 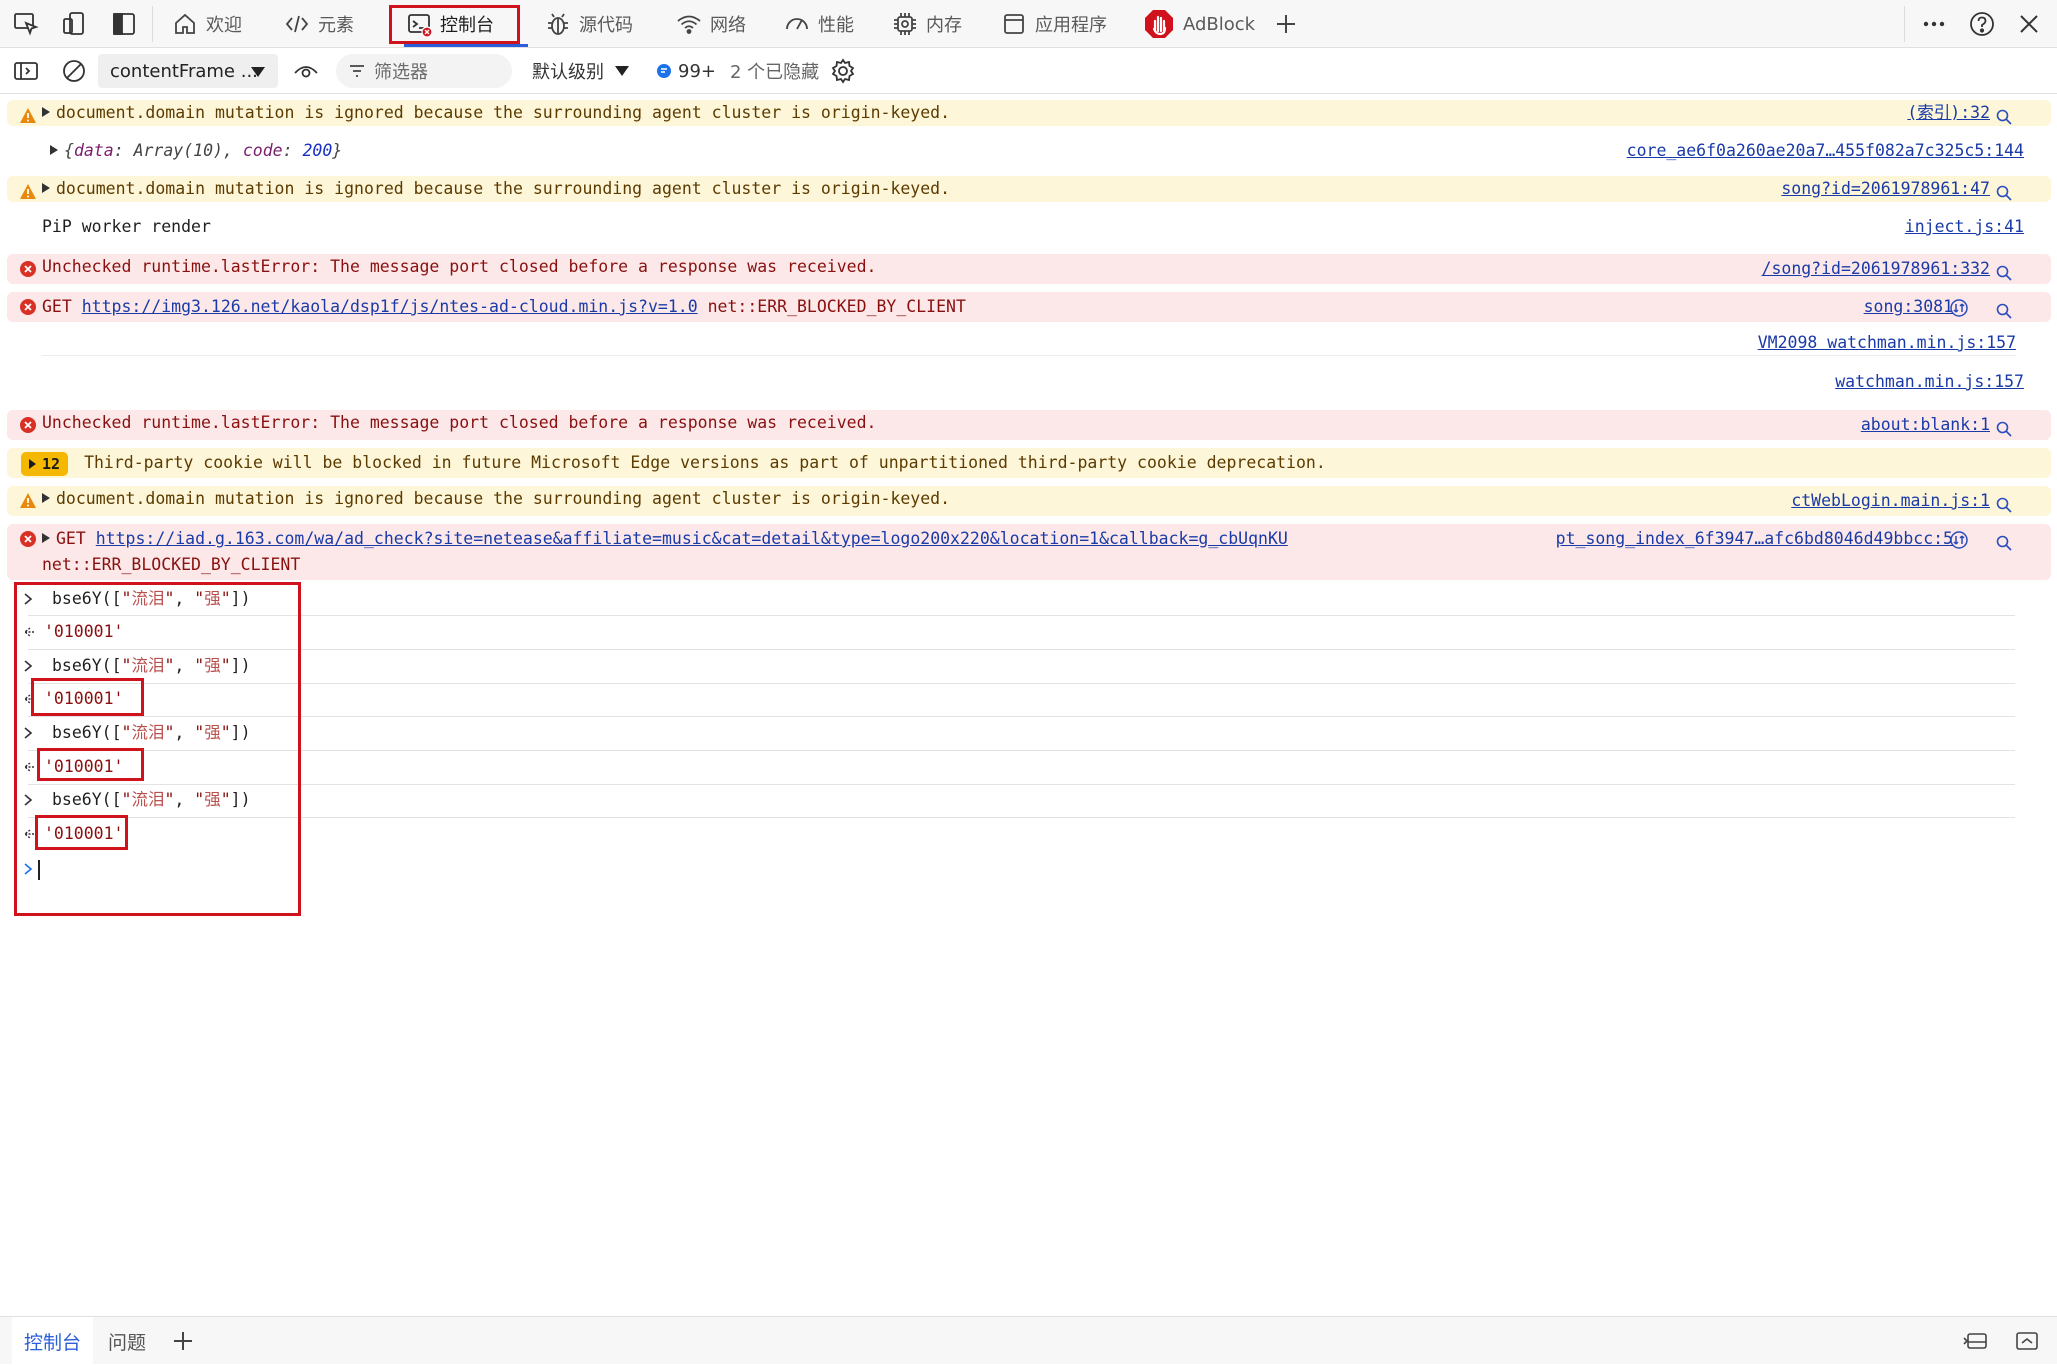 What do you see at coordinates (319, 24) in the screenshot?
I see `tab-elements: 元素` at bounding box center [319, 24].